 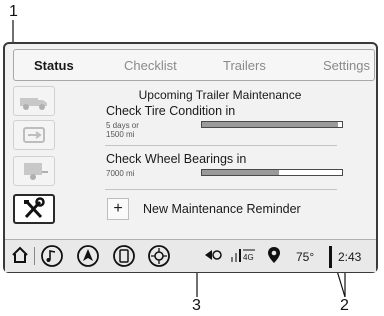 I want to click on apps-button, so click(x=159, y=256).